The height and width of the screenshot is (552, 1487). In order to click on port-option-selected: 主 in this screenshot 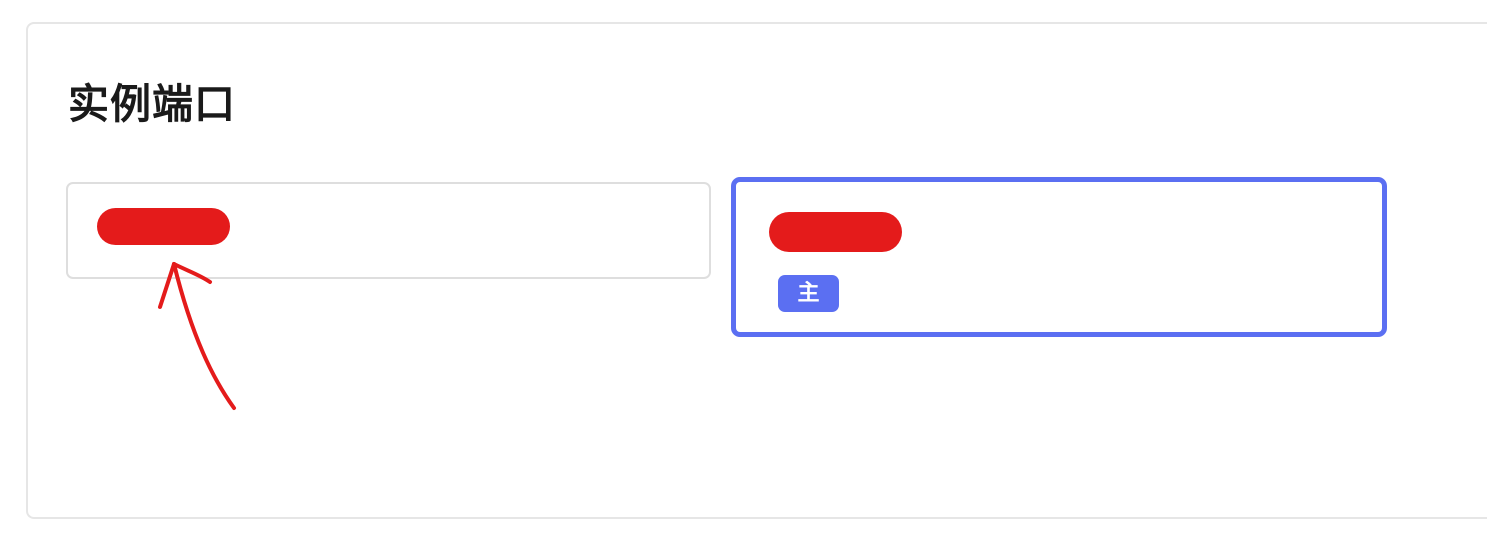, I will do `click(1059, 257)`.